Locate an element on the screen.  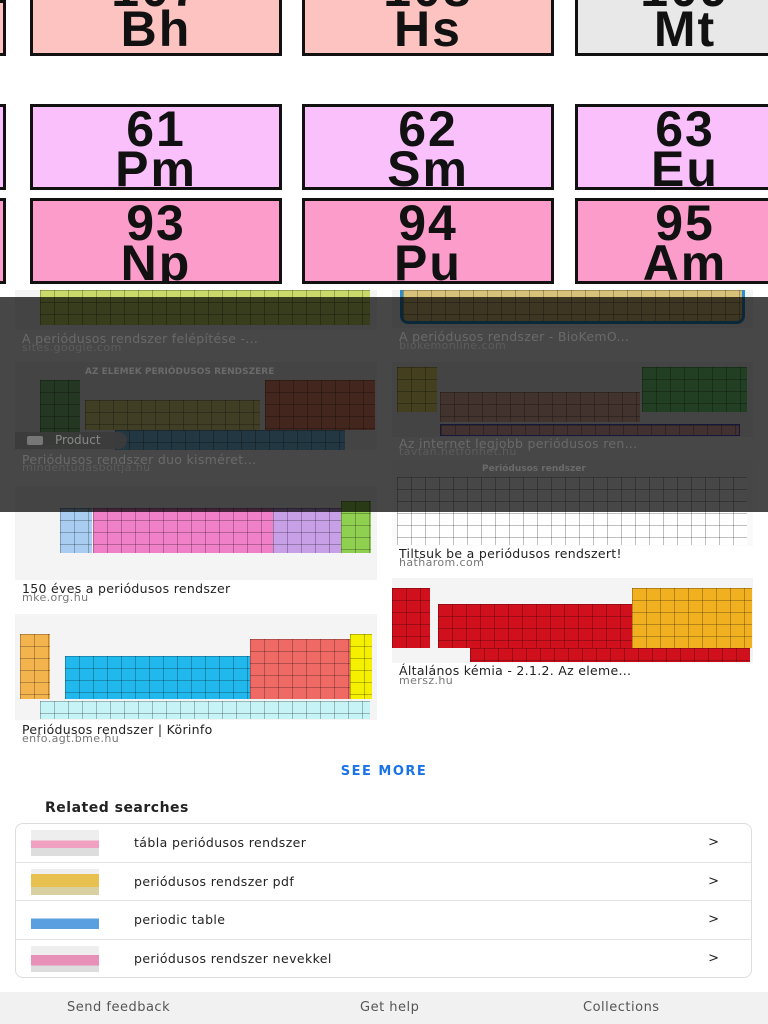
collections-link: Collections is located at coordinates (621, 1007).